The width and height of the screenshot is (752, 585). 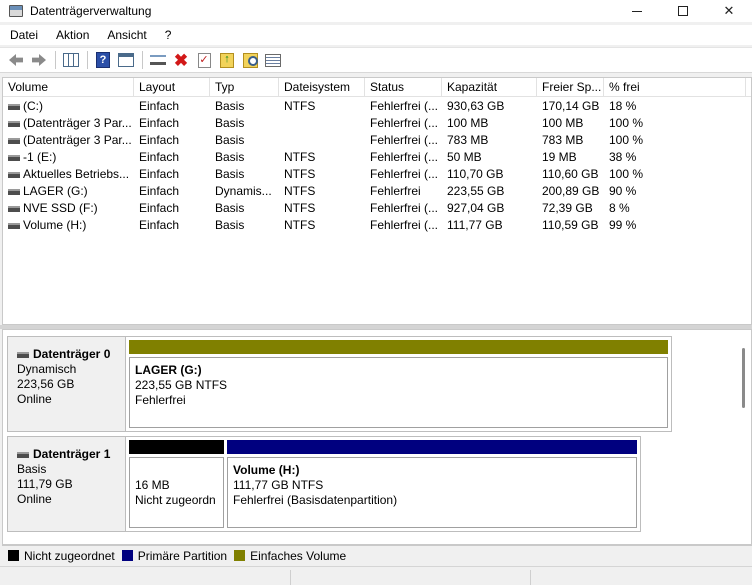 What do you see at coordinates (476, 208) in the screenshot?
I see `capacity-cell: 927,04 GB` at bounding box center [476, 208].